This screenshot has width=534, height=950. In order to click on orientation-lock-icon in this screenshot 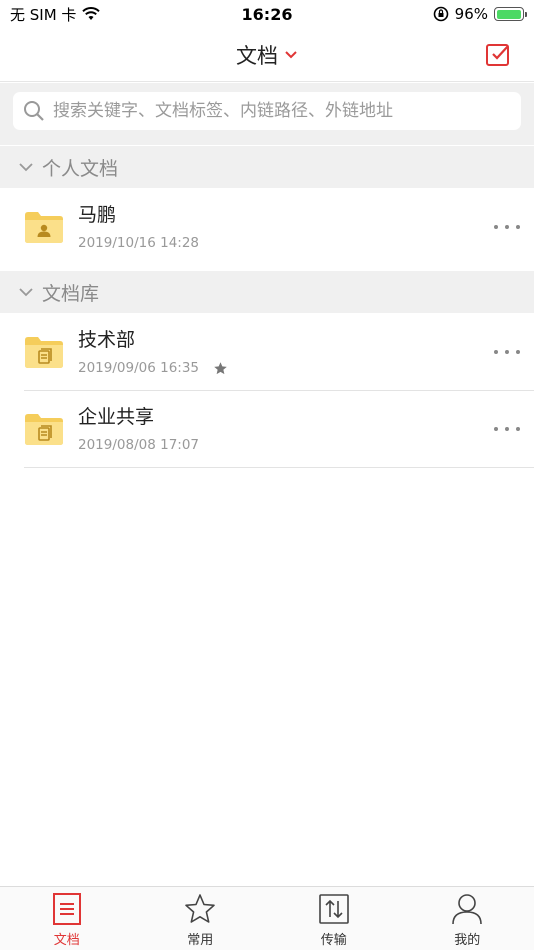, I will do `click(440, 14)`.